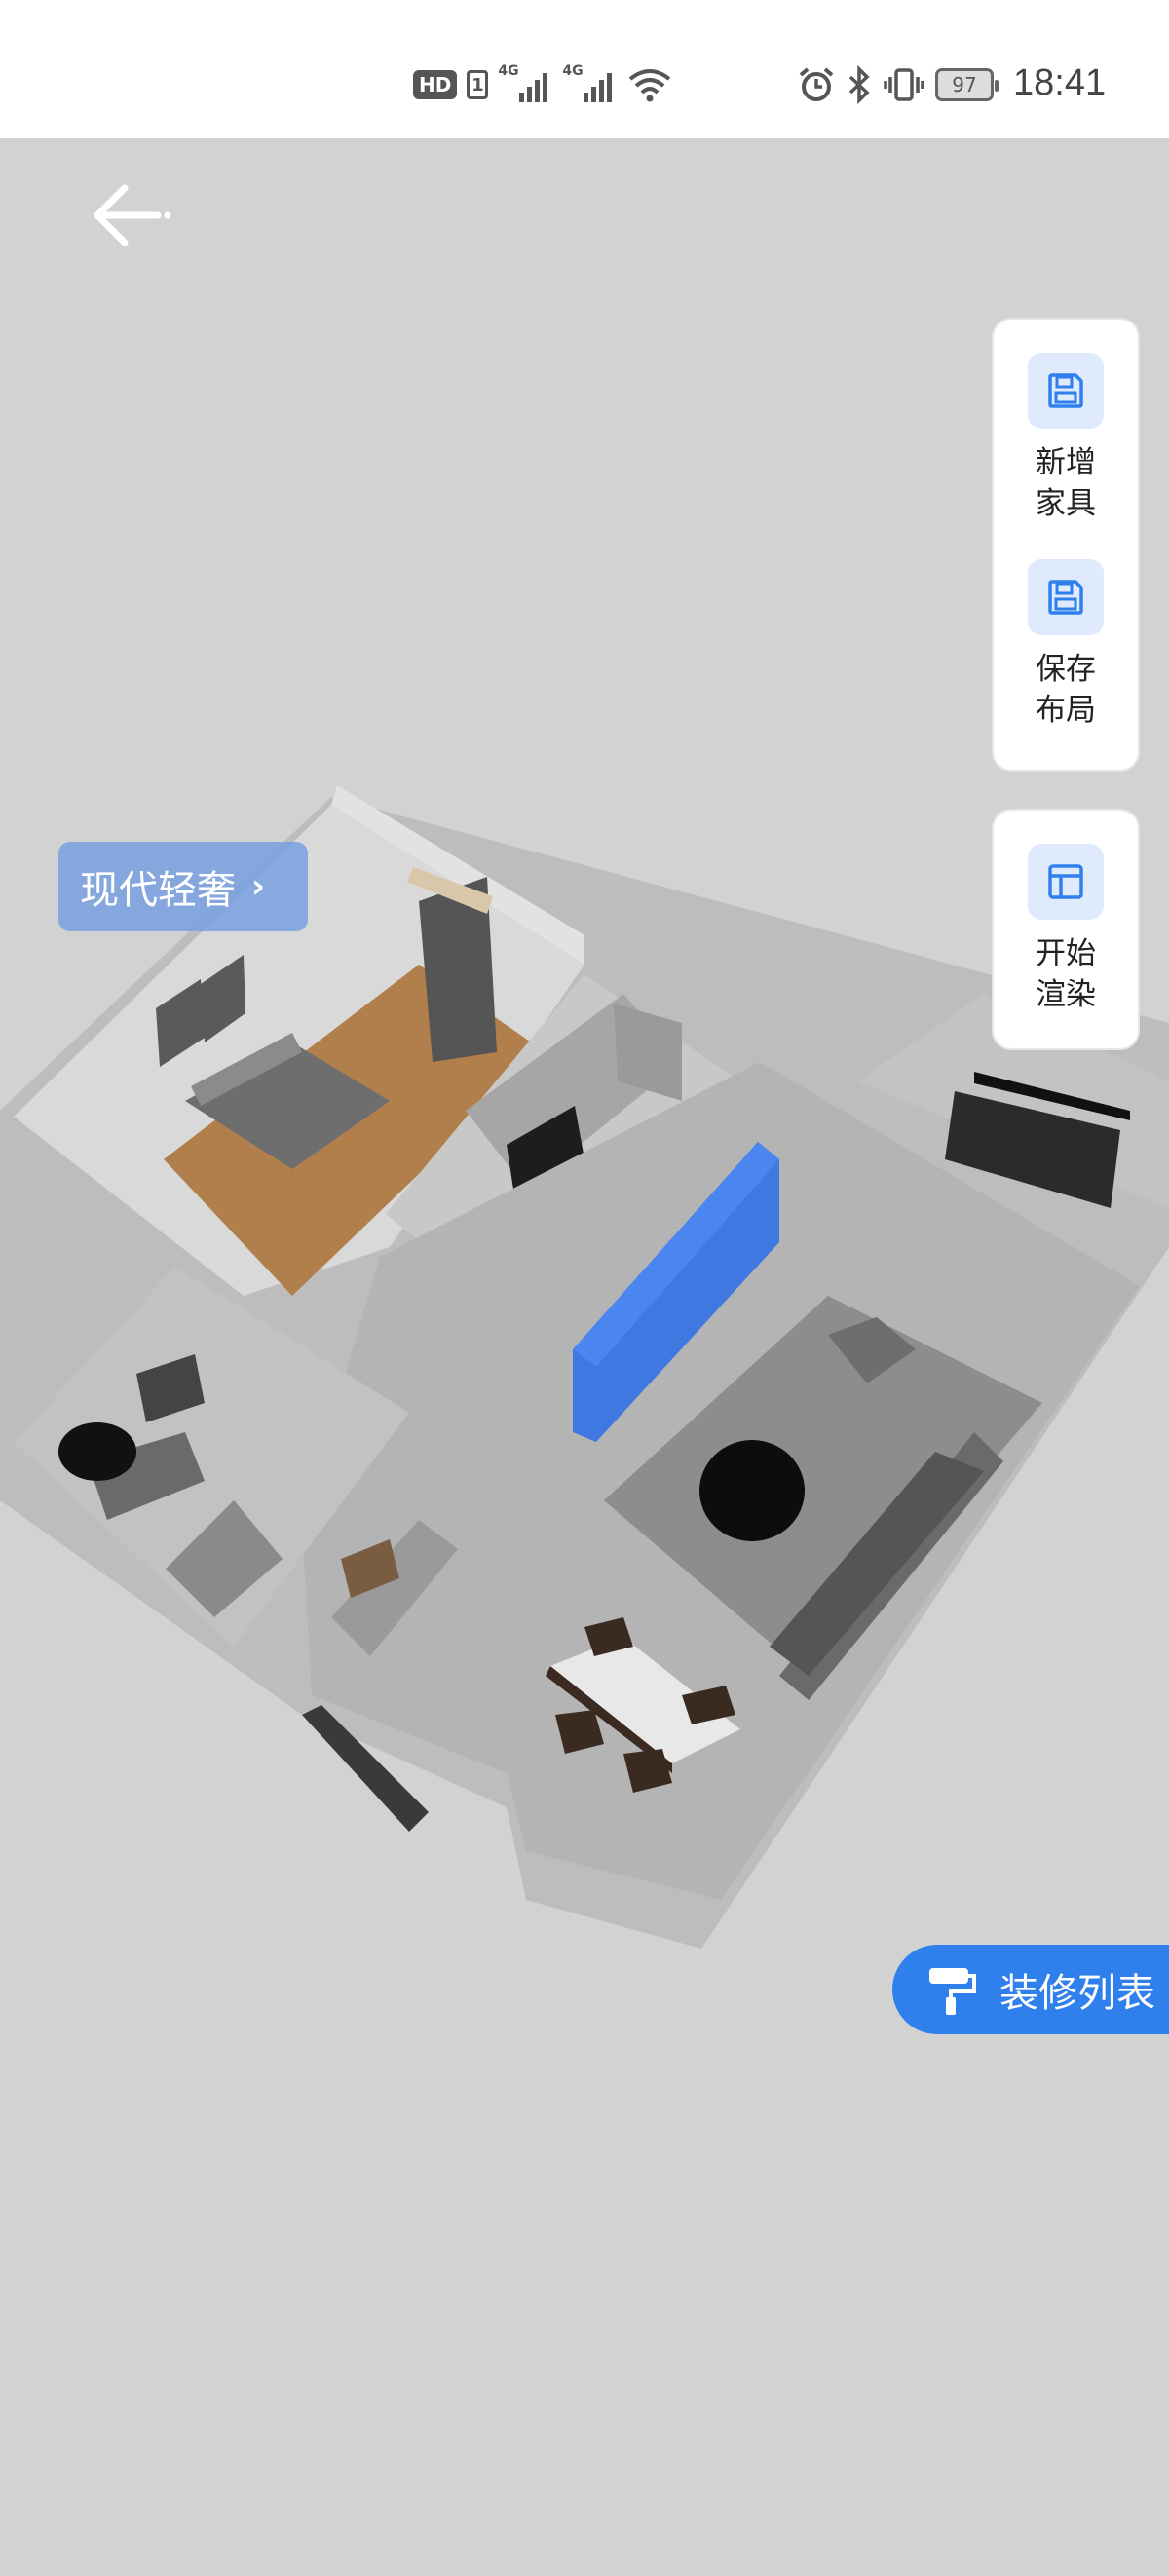 The height and width of the screenshot is (2576, 1169). I want to click on save-layout-icon-box, so click(1066, 597).